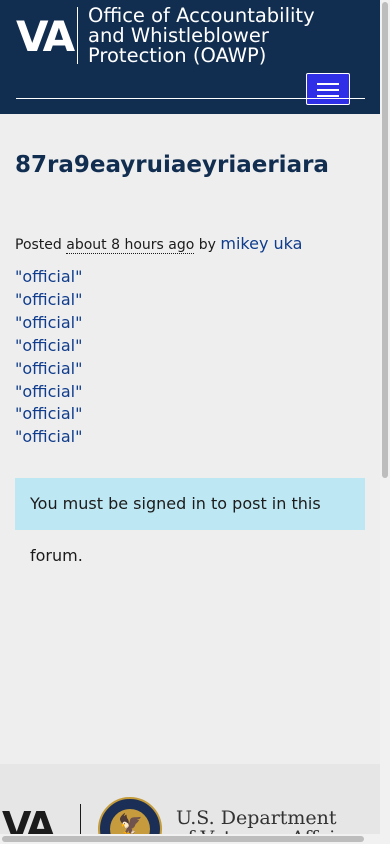  I want to click on office-title-line-1: Office of Accountability, so click(201, 15).